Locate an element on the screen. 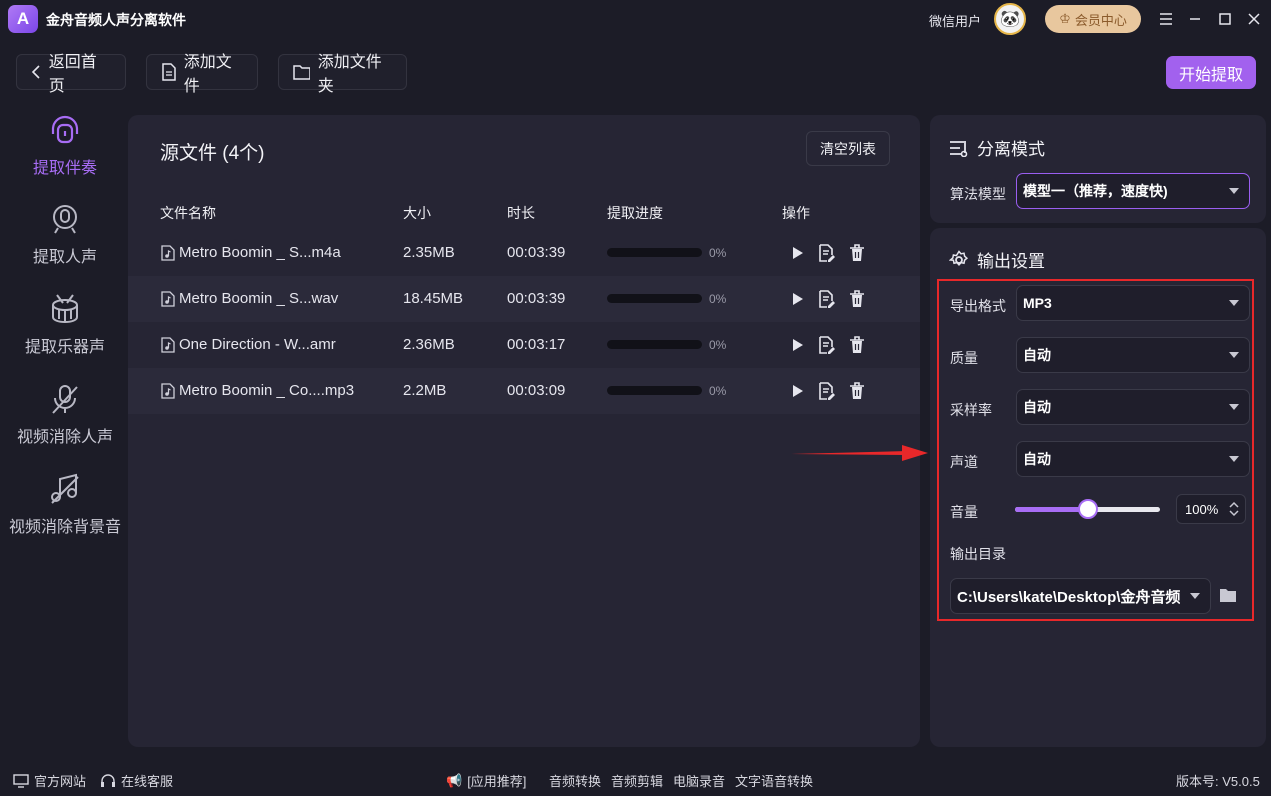  vip-center-label: 会员中心 is located at coordinates (1100, 20).